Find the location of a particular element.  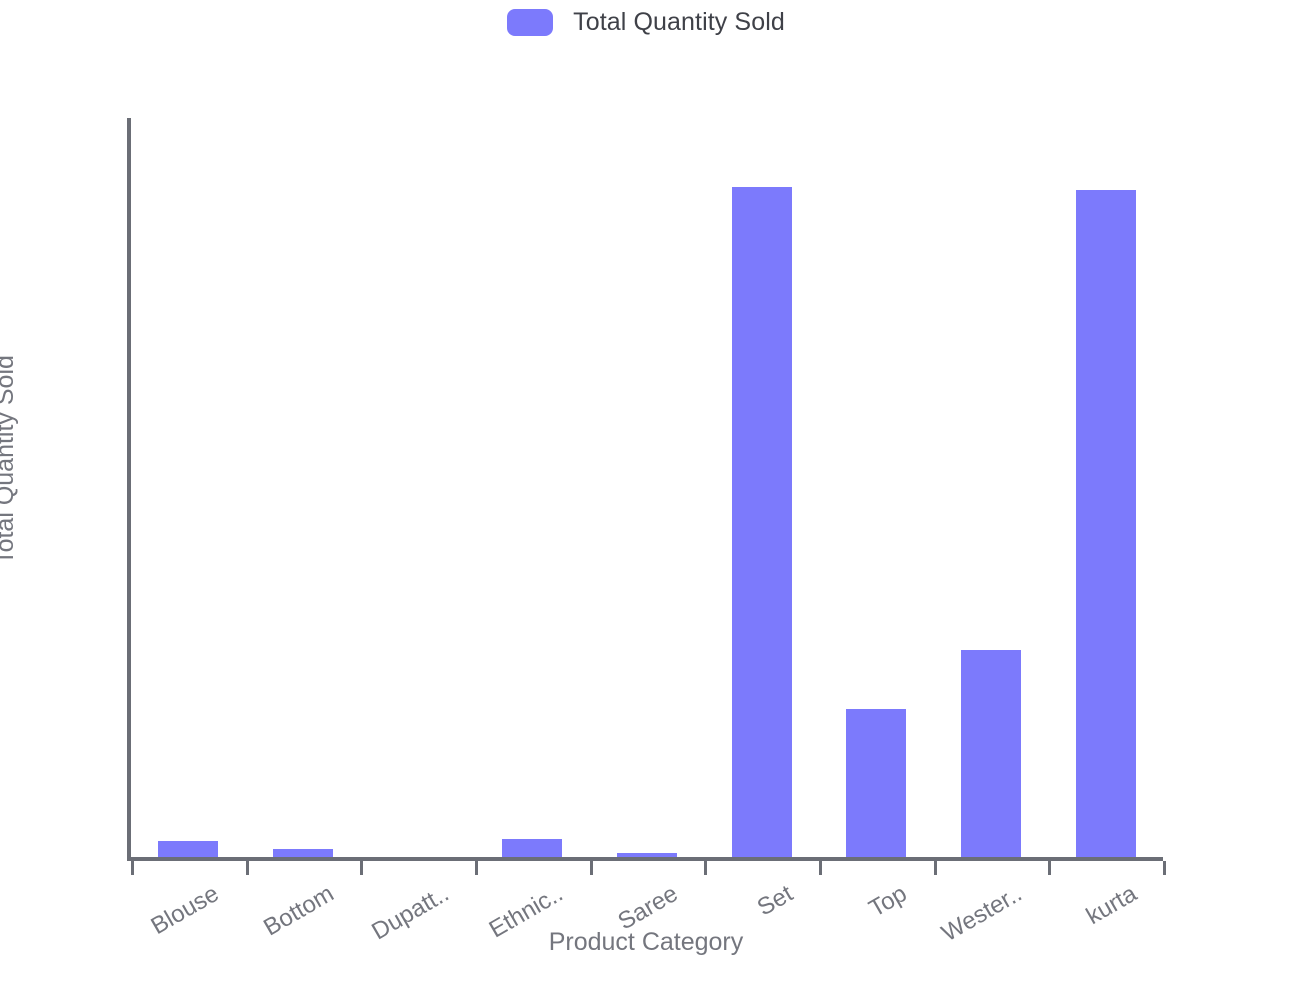

x-axis-title: Product Category is located at coordinates (646, 942).